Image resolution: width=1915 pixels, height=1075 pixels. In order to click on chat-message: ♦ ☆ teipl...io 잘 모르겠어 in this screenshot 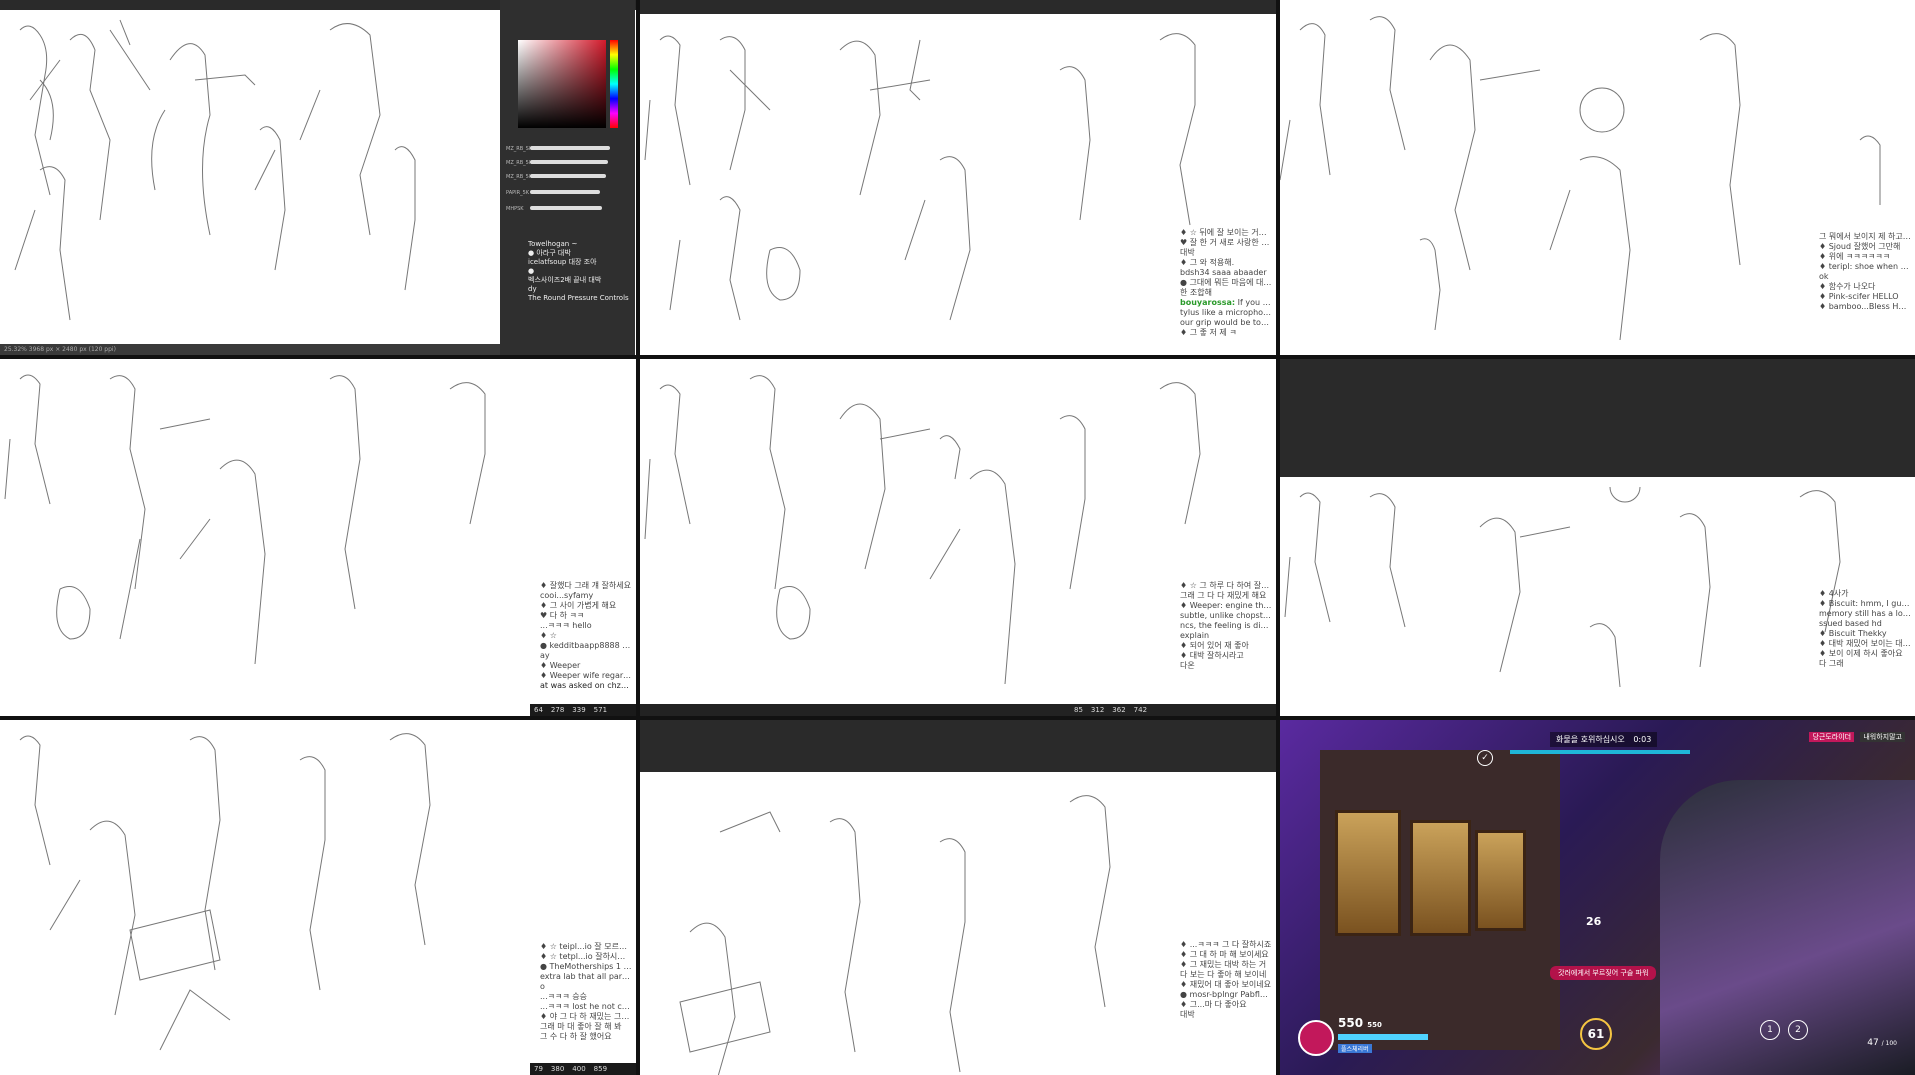, I will do `click(586, 946)`.